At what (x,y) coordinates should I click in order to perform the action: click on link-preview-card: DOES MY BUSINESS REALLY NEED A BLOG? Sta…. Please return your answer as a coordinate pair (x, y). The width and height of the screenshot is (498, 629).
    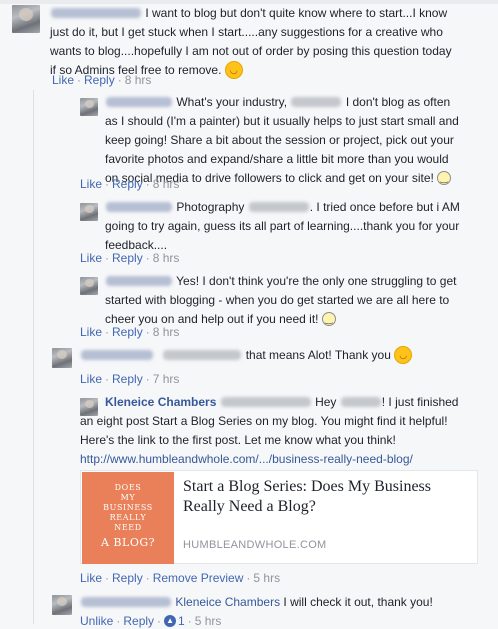
    Looking at the image, I should click on (279, 517).